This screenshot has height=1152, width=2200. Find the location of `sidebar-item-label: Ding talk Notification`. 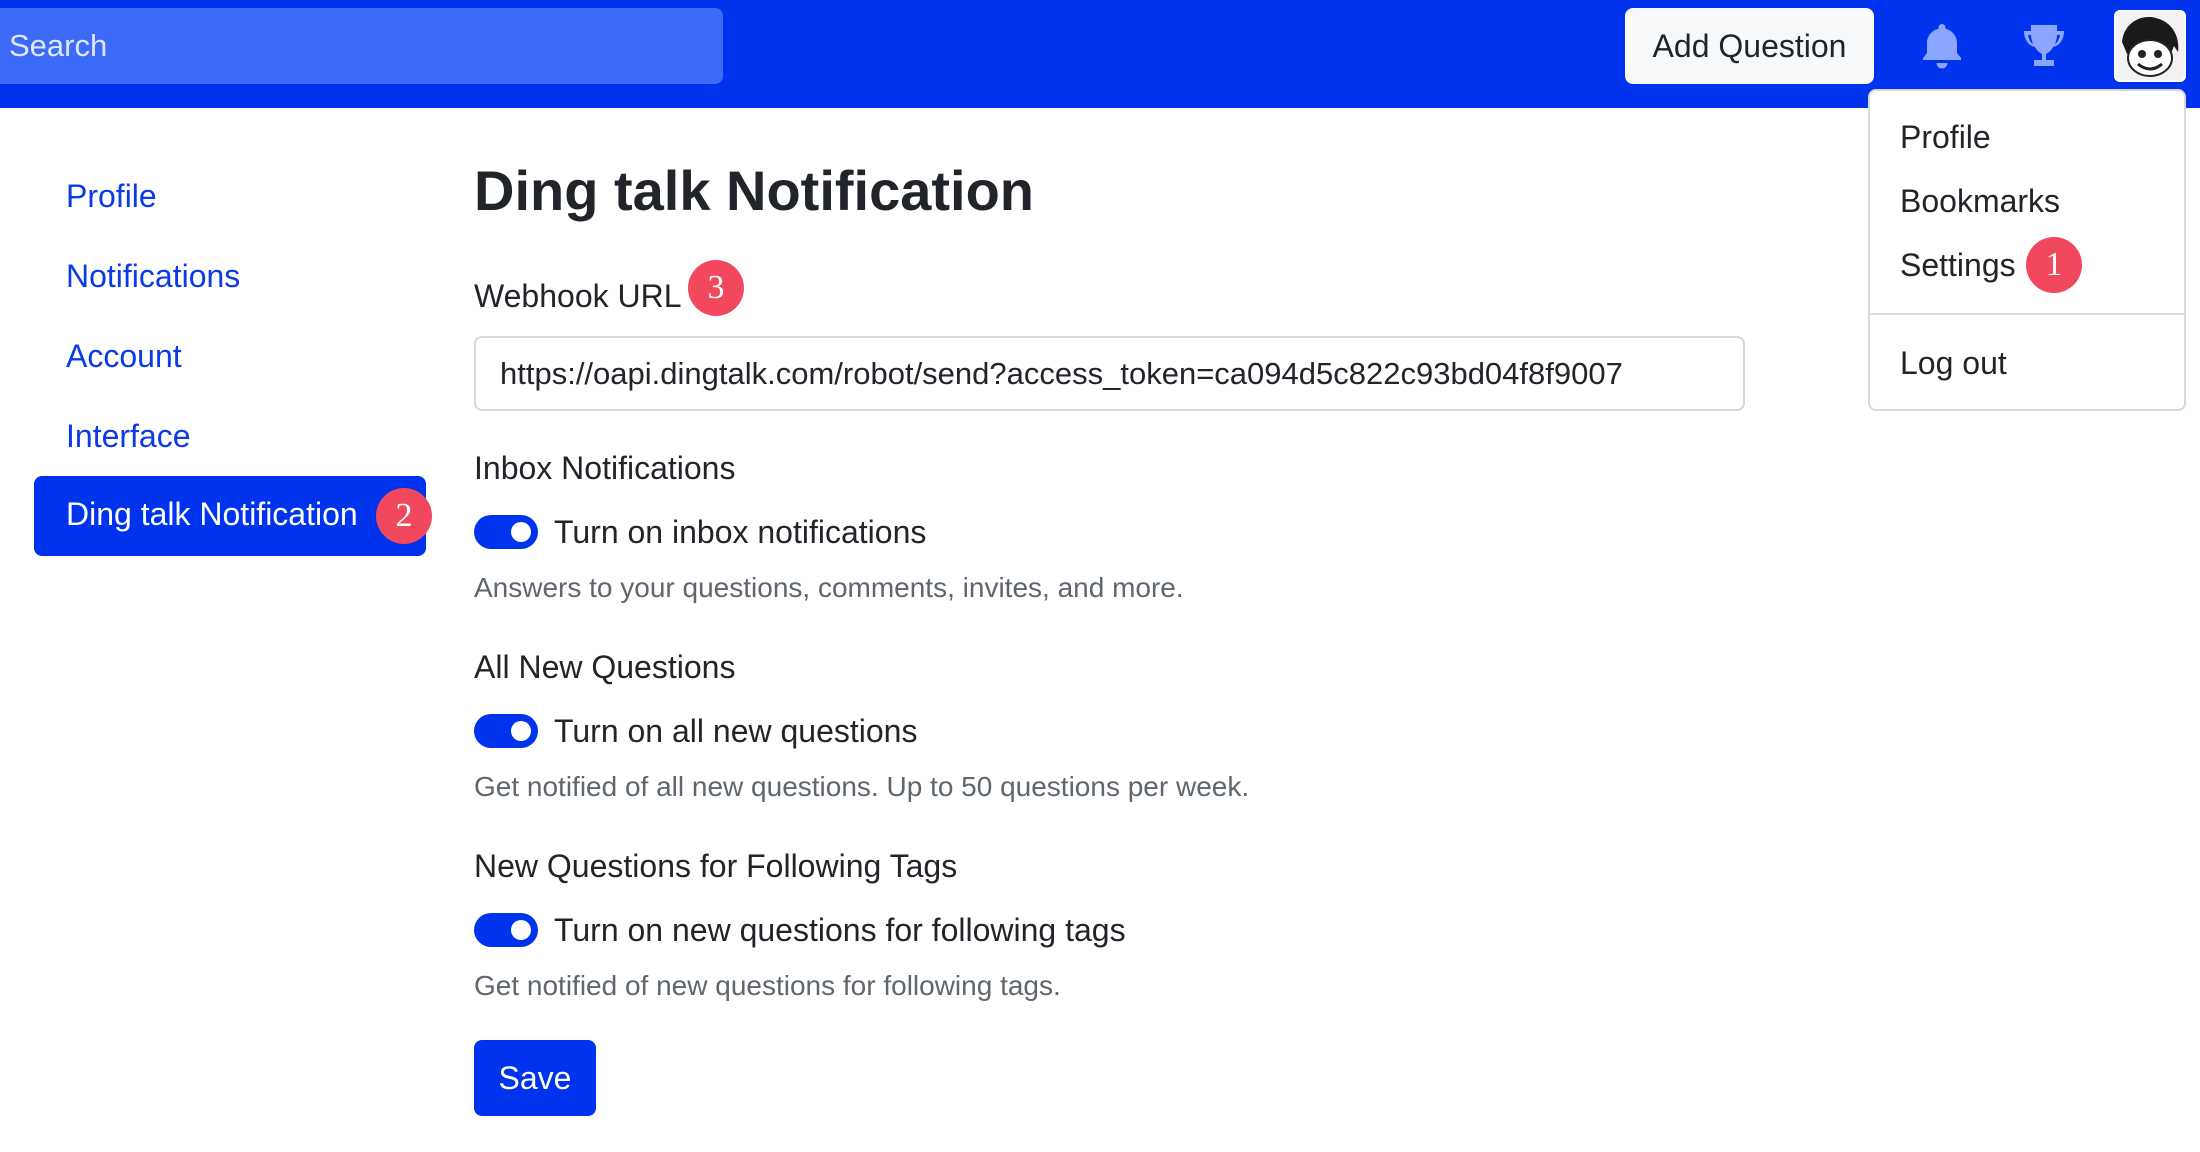

sidebar-item-label: Ding talk Notification is located at coordinates (212, 514).